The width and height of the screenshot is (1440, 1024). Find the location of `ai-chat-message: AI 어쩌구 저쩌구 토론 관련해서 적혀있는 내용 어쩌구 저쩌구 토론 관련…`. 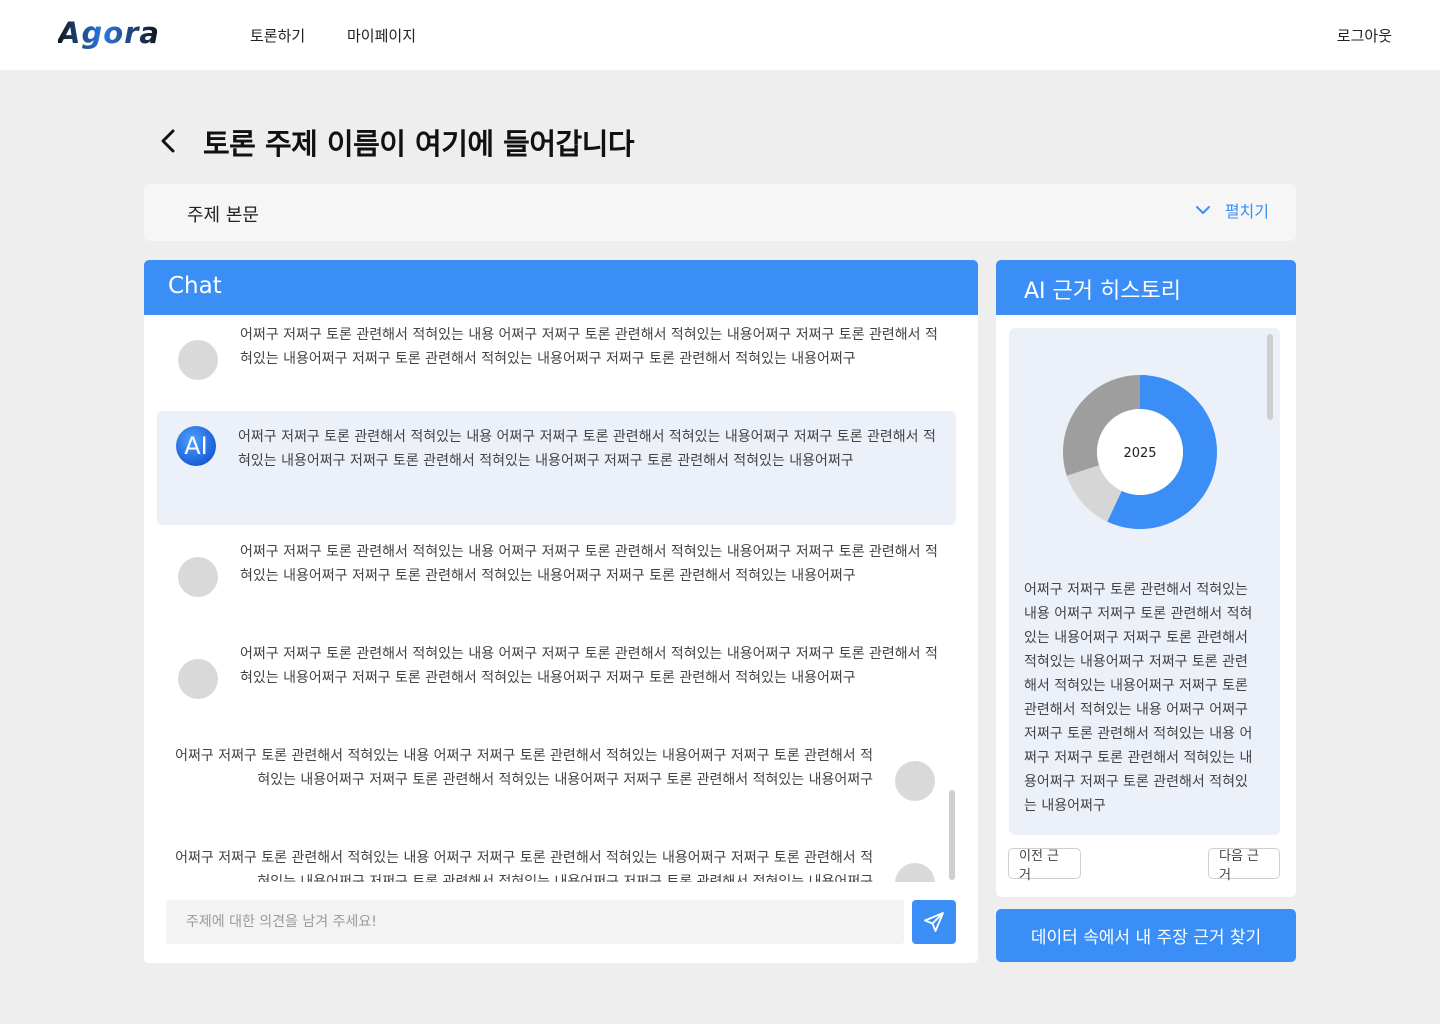

ai-chat-message: AI 어쩌구 저쩌구 토론 관련해서 적혀있는 내용 어쩌구 저쩌구 토론 관련… is located at coordinates (556, 468).